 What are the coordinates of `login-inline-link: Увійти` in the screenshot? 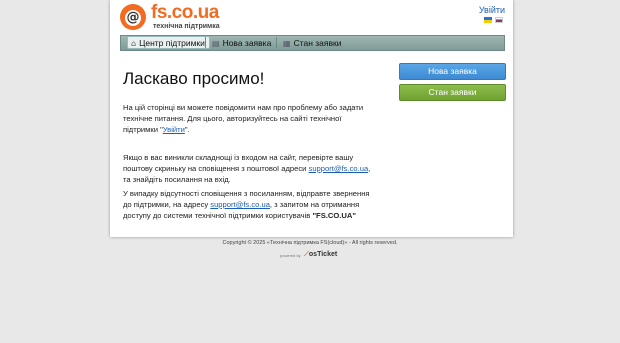 It's located at (174, 129).